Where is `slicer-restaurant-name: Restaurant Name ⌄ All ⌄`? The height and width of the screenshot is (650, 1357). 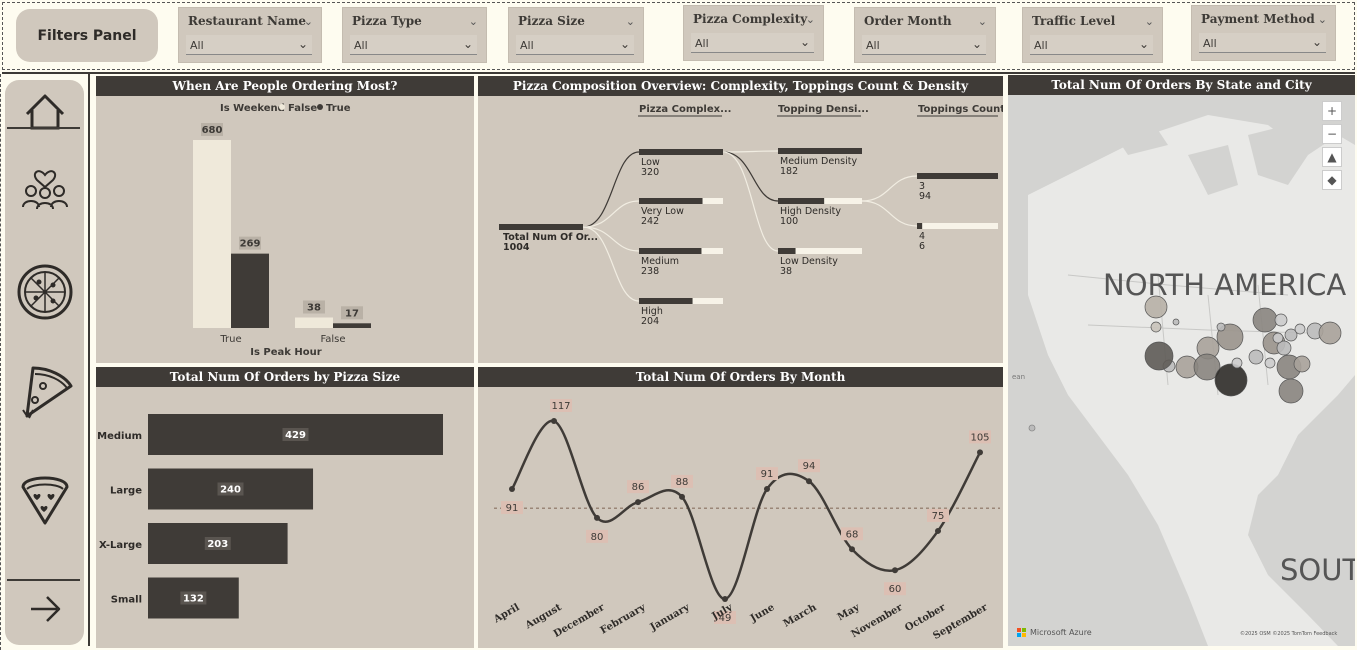
slicer-restaurant-name: Restaurant Name ⌄ All ⌄ is located at coordinates (250, 35).